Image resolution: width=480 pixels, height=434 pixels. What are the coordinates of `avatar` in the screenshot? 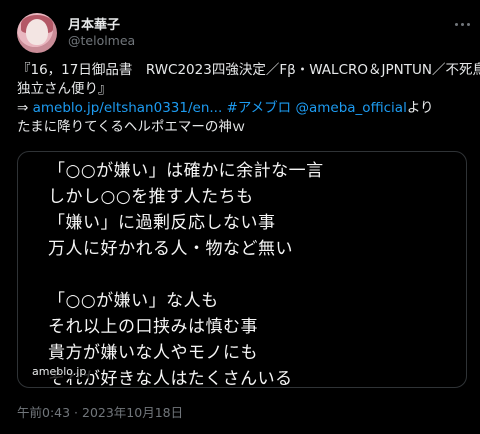 It's located at (37, 33).